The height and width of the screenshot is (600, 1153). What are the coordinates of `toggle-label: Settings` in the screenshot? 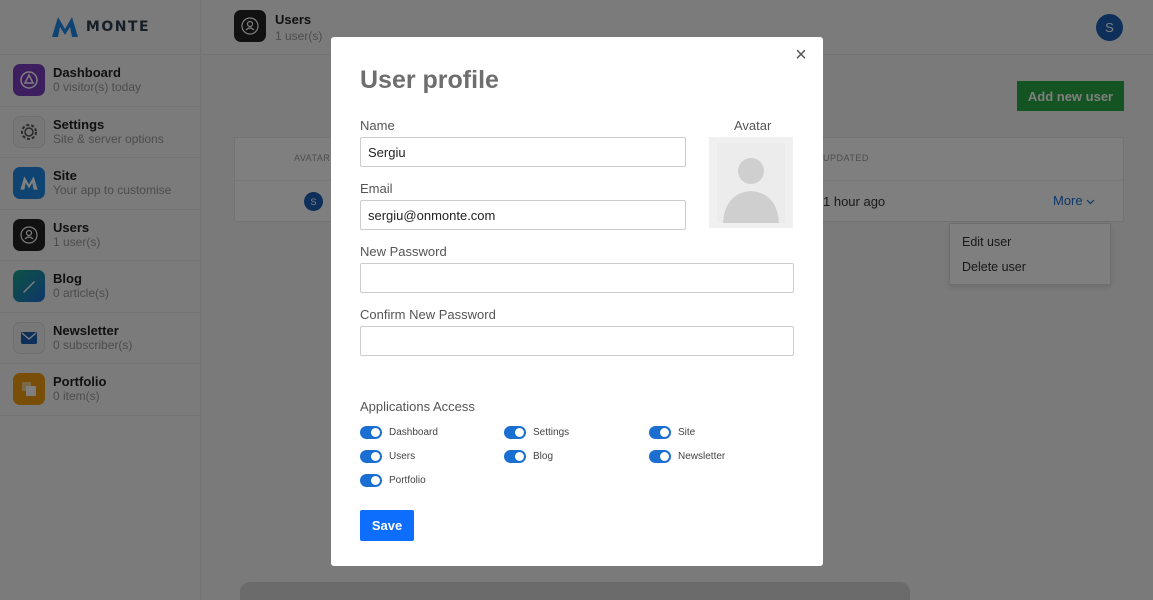 It's located at (551, 432).